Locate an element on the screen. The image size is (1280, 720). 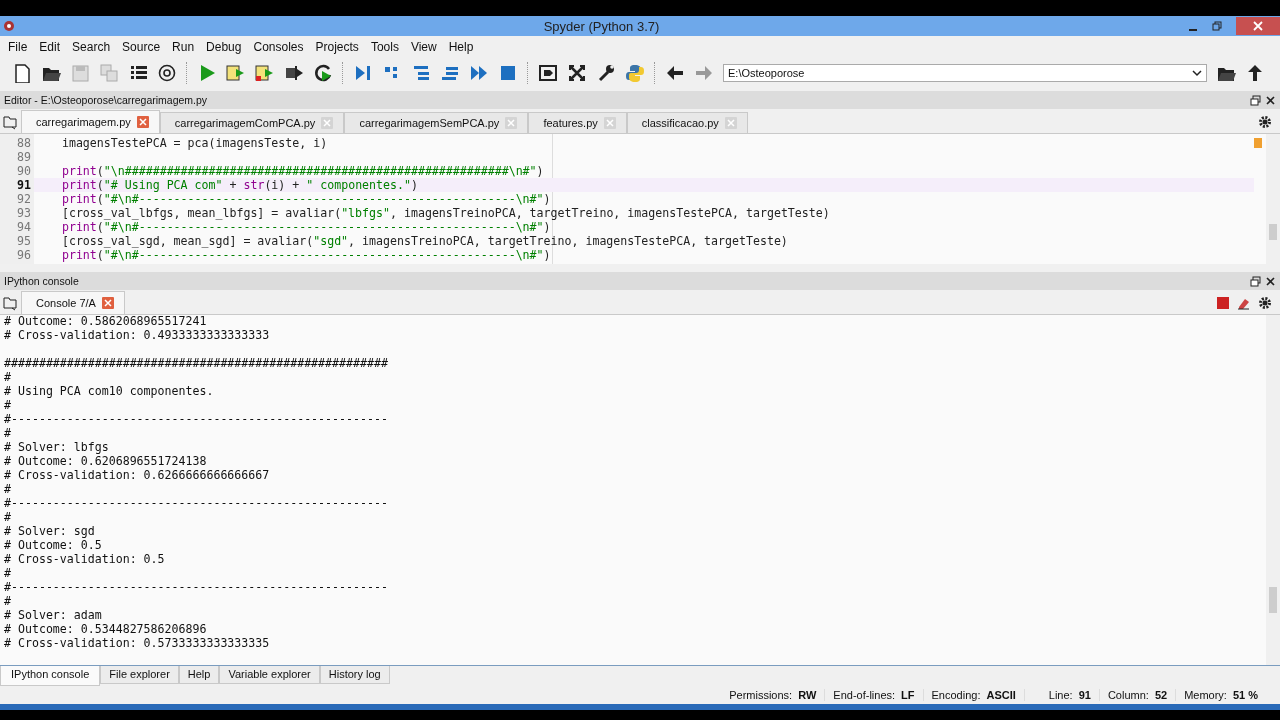
status-label: Column: is located at coordinates (1128, 695).